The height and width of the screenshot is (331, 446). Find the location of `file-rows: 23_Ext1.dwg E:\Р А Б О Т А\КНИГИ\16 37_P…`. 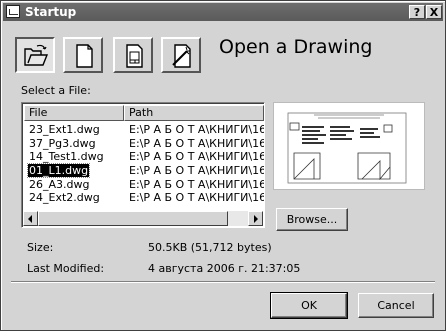

file-rows: 23_Ext1.dwg E:\Р А Б О Т А\КНИГИ\16 37_P… is located at coordinates (144, 164).